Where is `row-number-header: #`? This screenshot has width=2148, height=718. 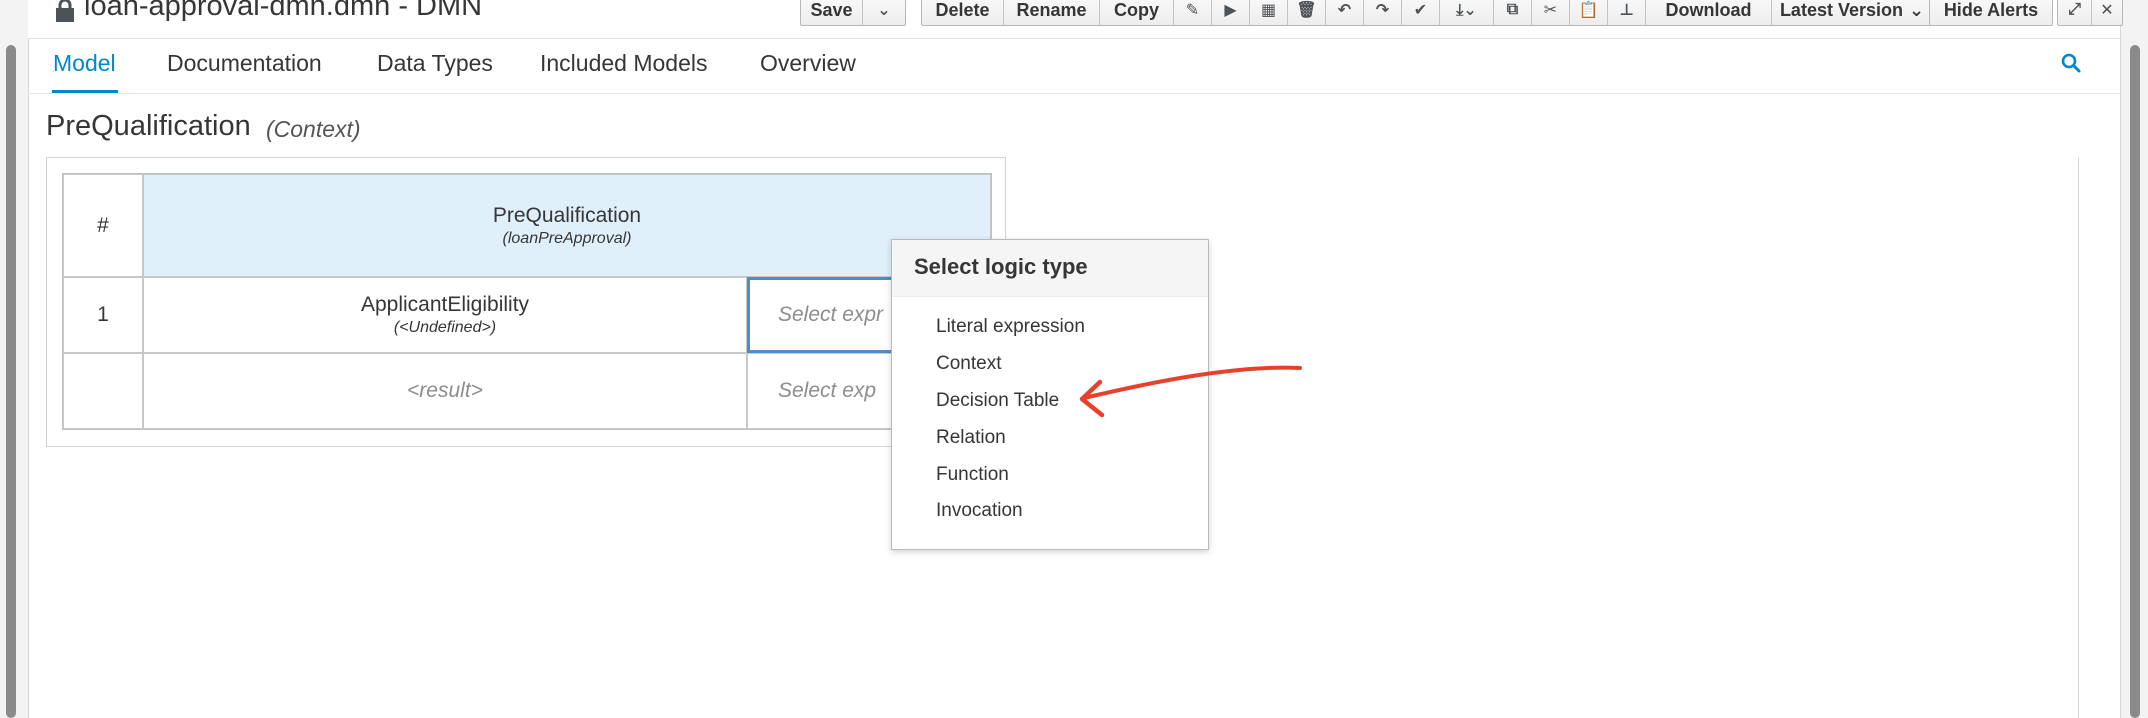
row-number-header: # is located at coordinates (103, 225).